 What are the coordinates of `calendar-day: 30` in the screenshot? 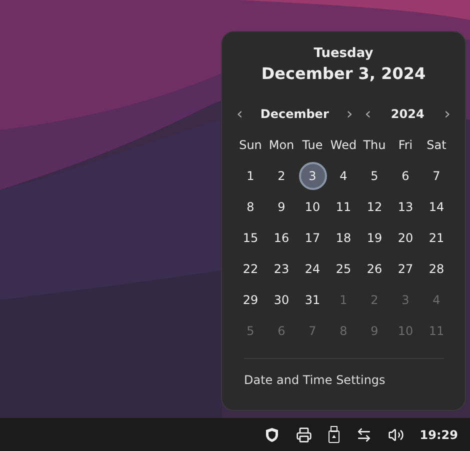 It's located at (282, 300).